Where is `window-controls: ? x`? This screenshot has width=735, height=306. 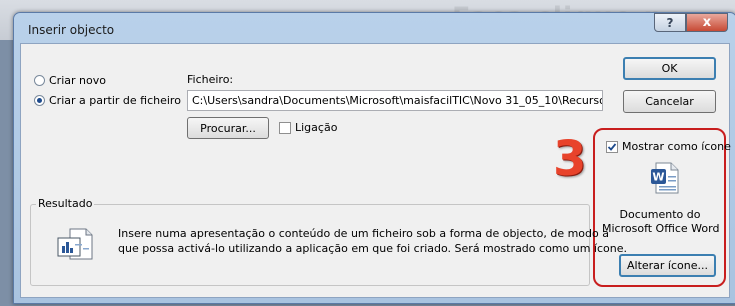
window-controls: ? x is located at coordinates (691, 22).